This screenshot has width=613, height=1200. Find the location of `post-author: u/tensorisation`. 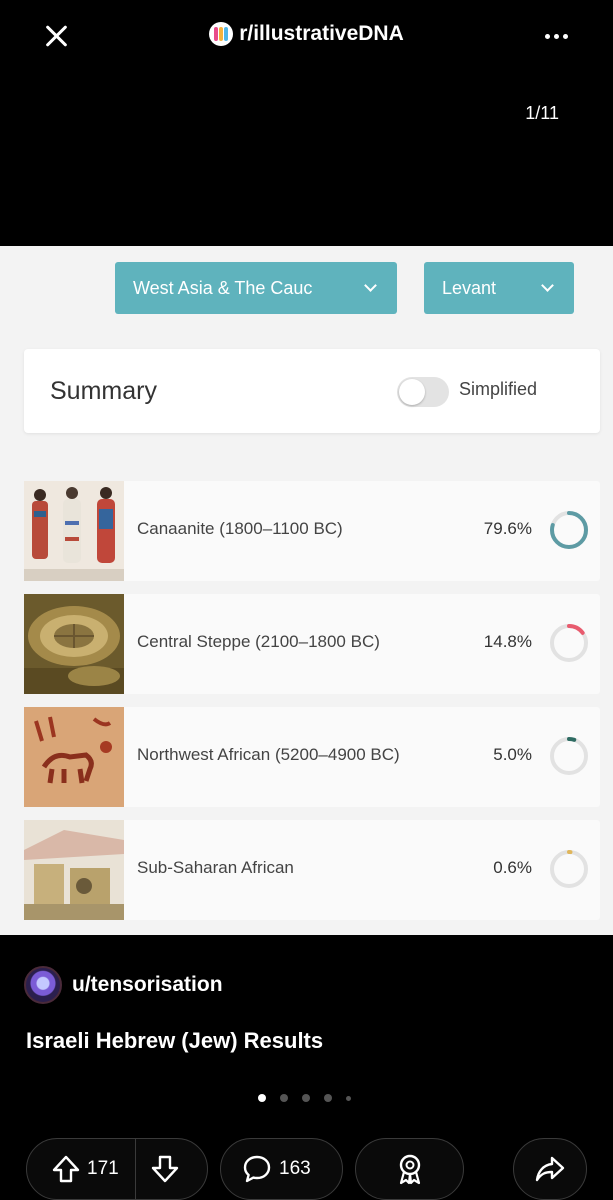

post-author: u/tensorisation is located at coordinates (123, 985).